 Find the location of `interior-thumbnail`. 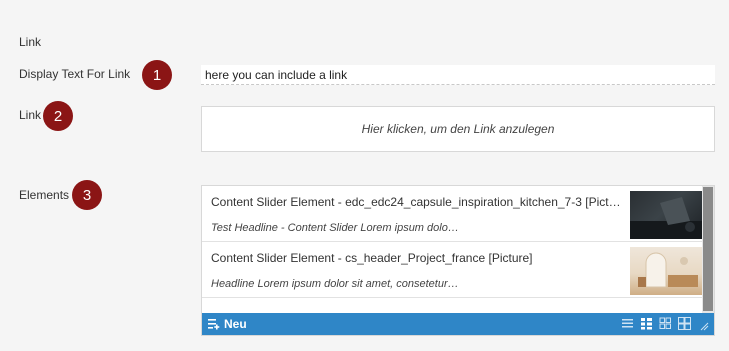

interior-thumbnail is located at coordinates (666, 271).